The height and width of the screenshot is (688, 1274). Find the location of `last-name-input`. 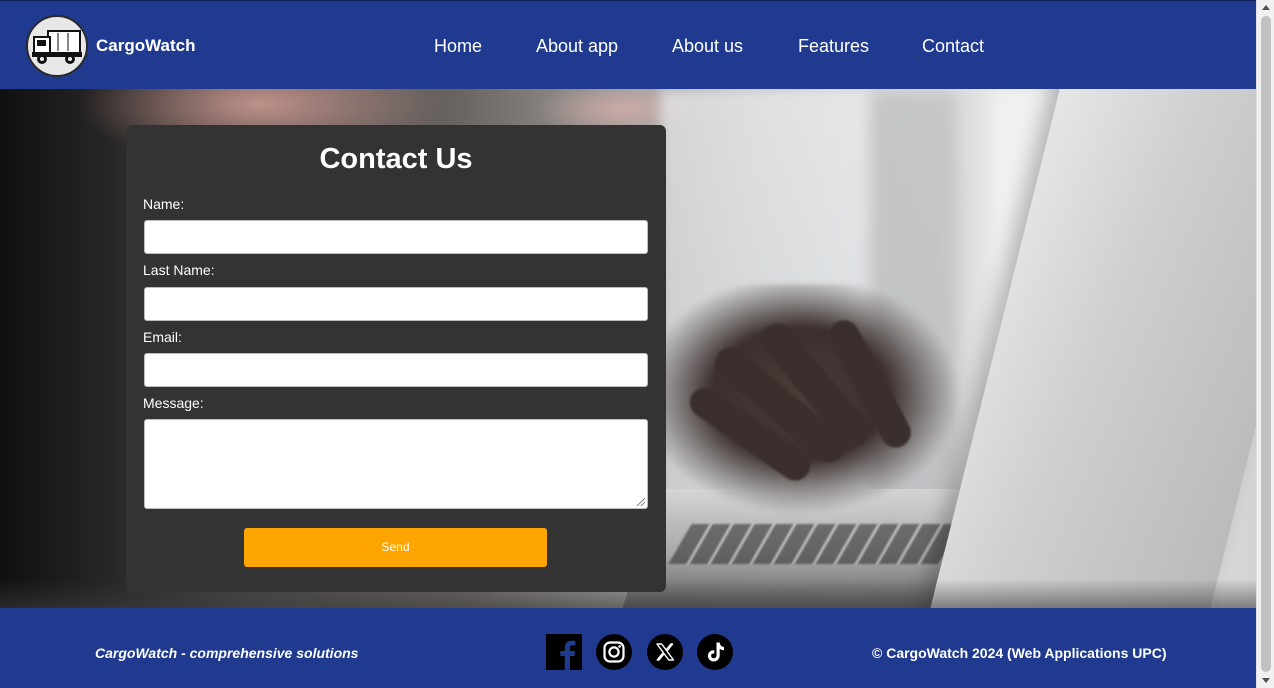

last-name-input is located at coordinates (396, 304).